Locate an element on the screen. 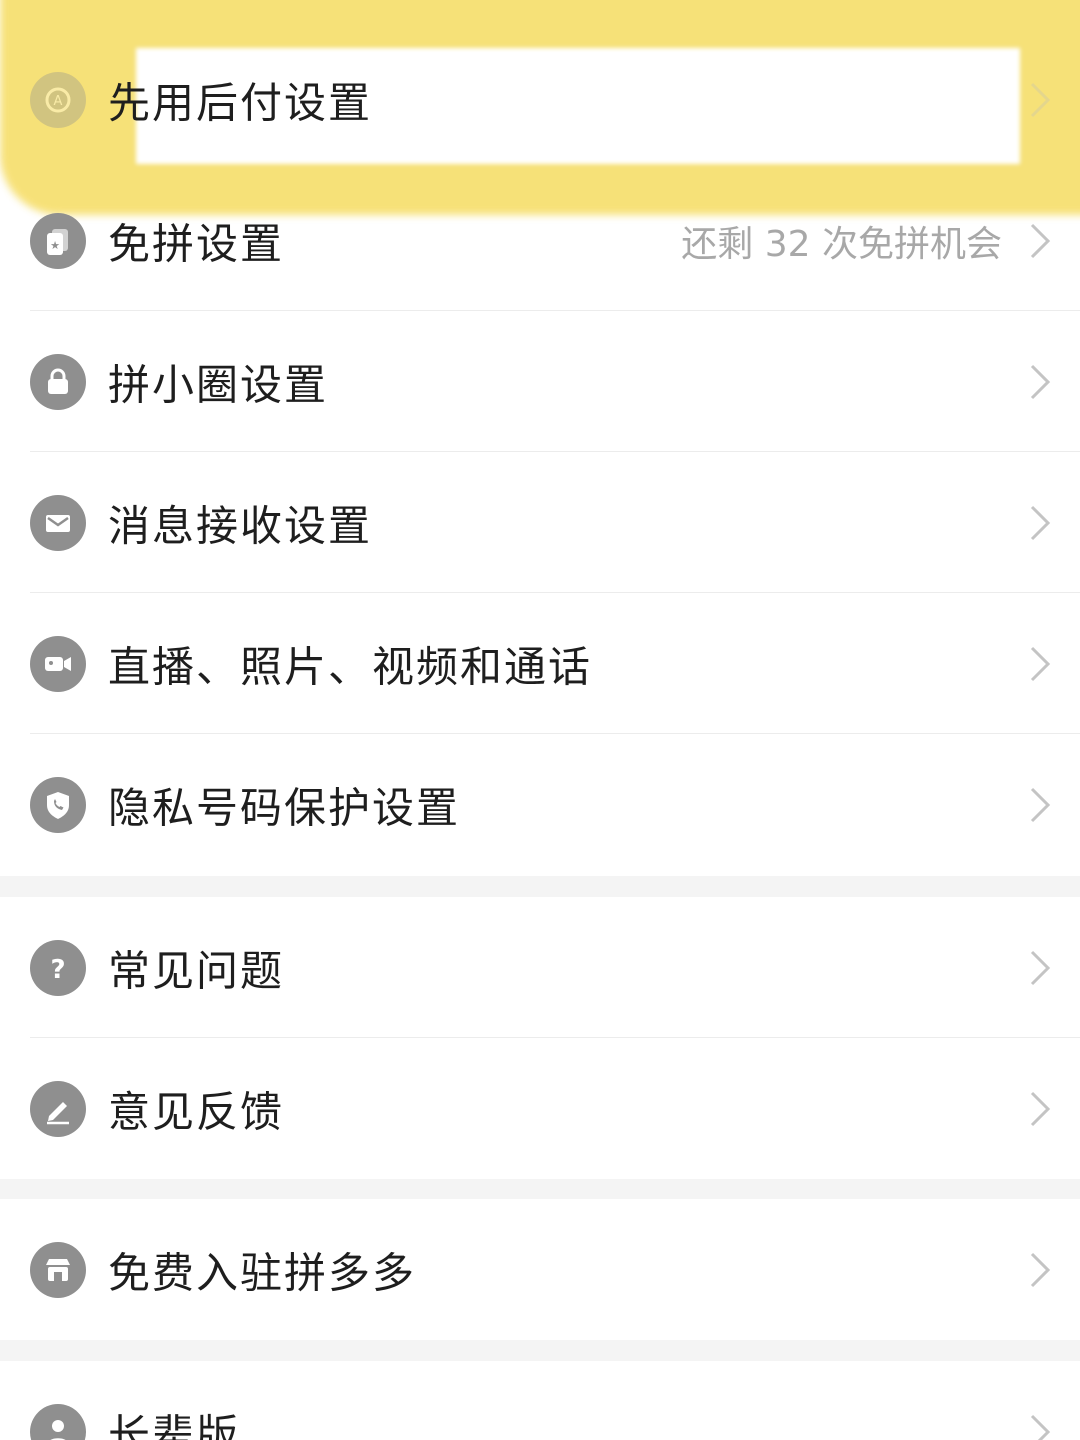 The width and height of the screenshot is (1080, 1440). row-faq: ? 常见问题 is located at coordinates (540, 967).